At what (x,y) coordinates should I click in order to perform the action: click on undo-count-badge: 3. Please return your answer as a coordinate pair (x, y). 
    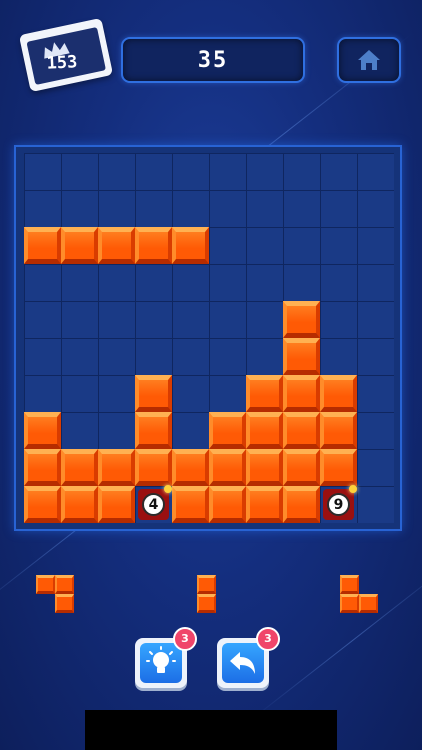
    Looking at the image, I should click on (268, 639).